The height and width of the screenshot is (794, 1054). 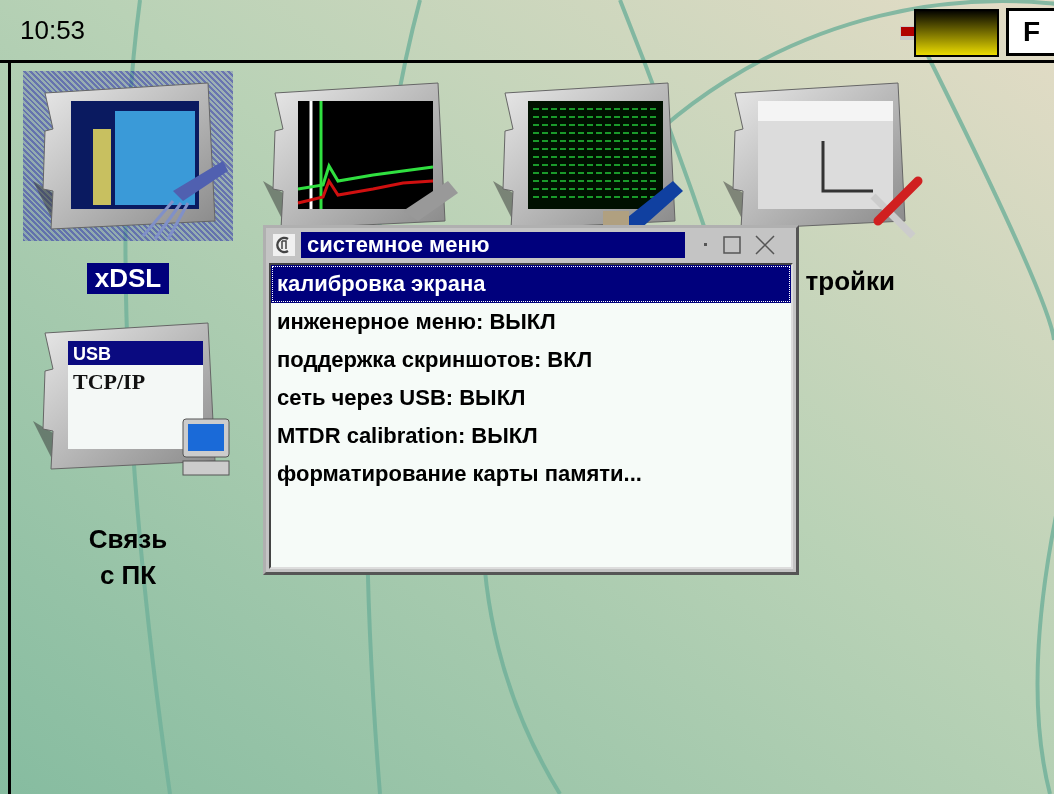 I want to click on app-icon, so click(x=128, y=156).